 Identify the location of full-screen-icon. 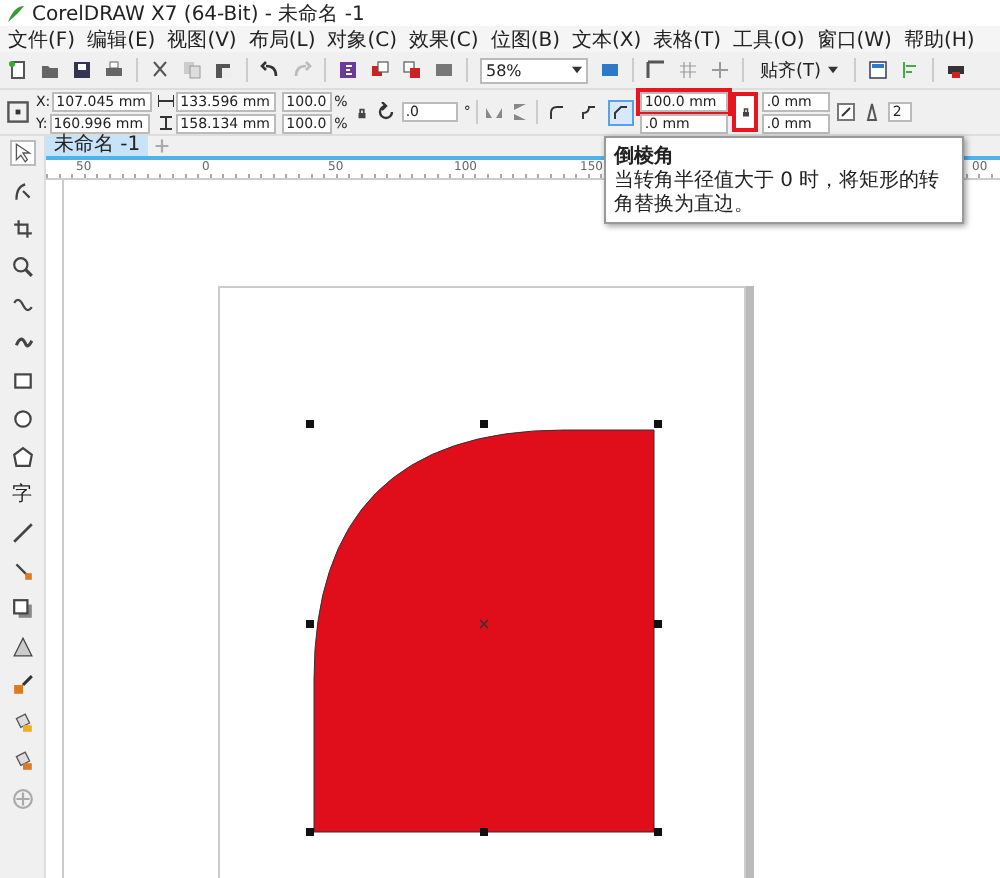
(610, 70).